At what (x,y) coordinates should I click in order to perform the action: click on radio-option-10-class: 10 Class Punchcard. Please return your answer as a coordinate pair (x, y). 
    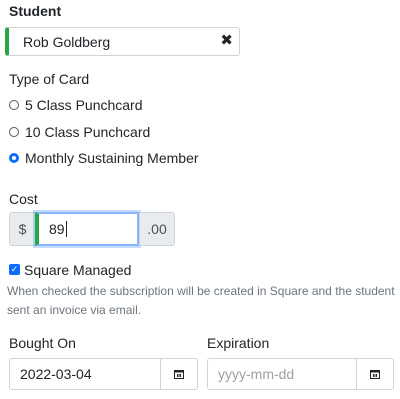
    Looking at the image, I should click on (79, 132).